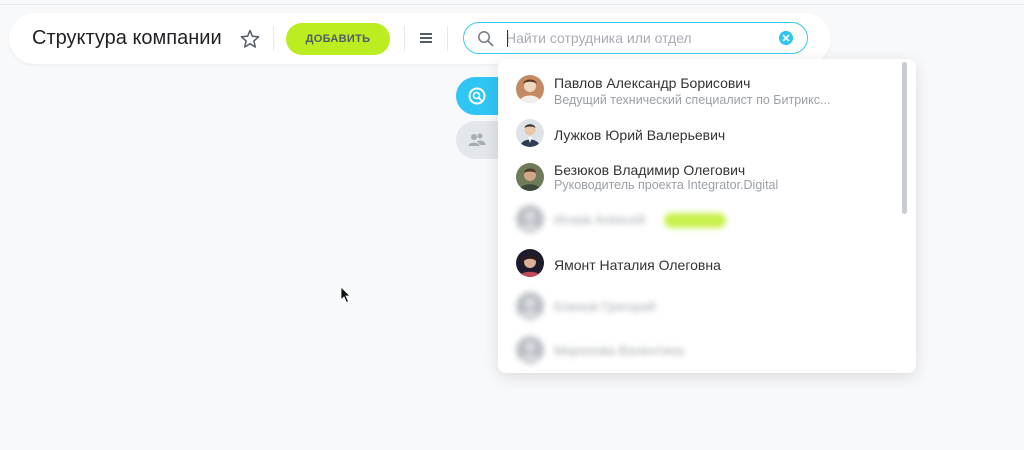 This screenshot has height=450, width=1024. Describe the element at coordinates (652, 83) in the screenshot. I see `result-name: Павлов Александр Борисович` at that location.